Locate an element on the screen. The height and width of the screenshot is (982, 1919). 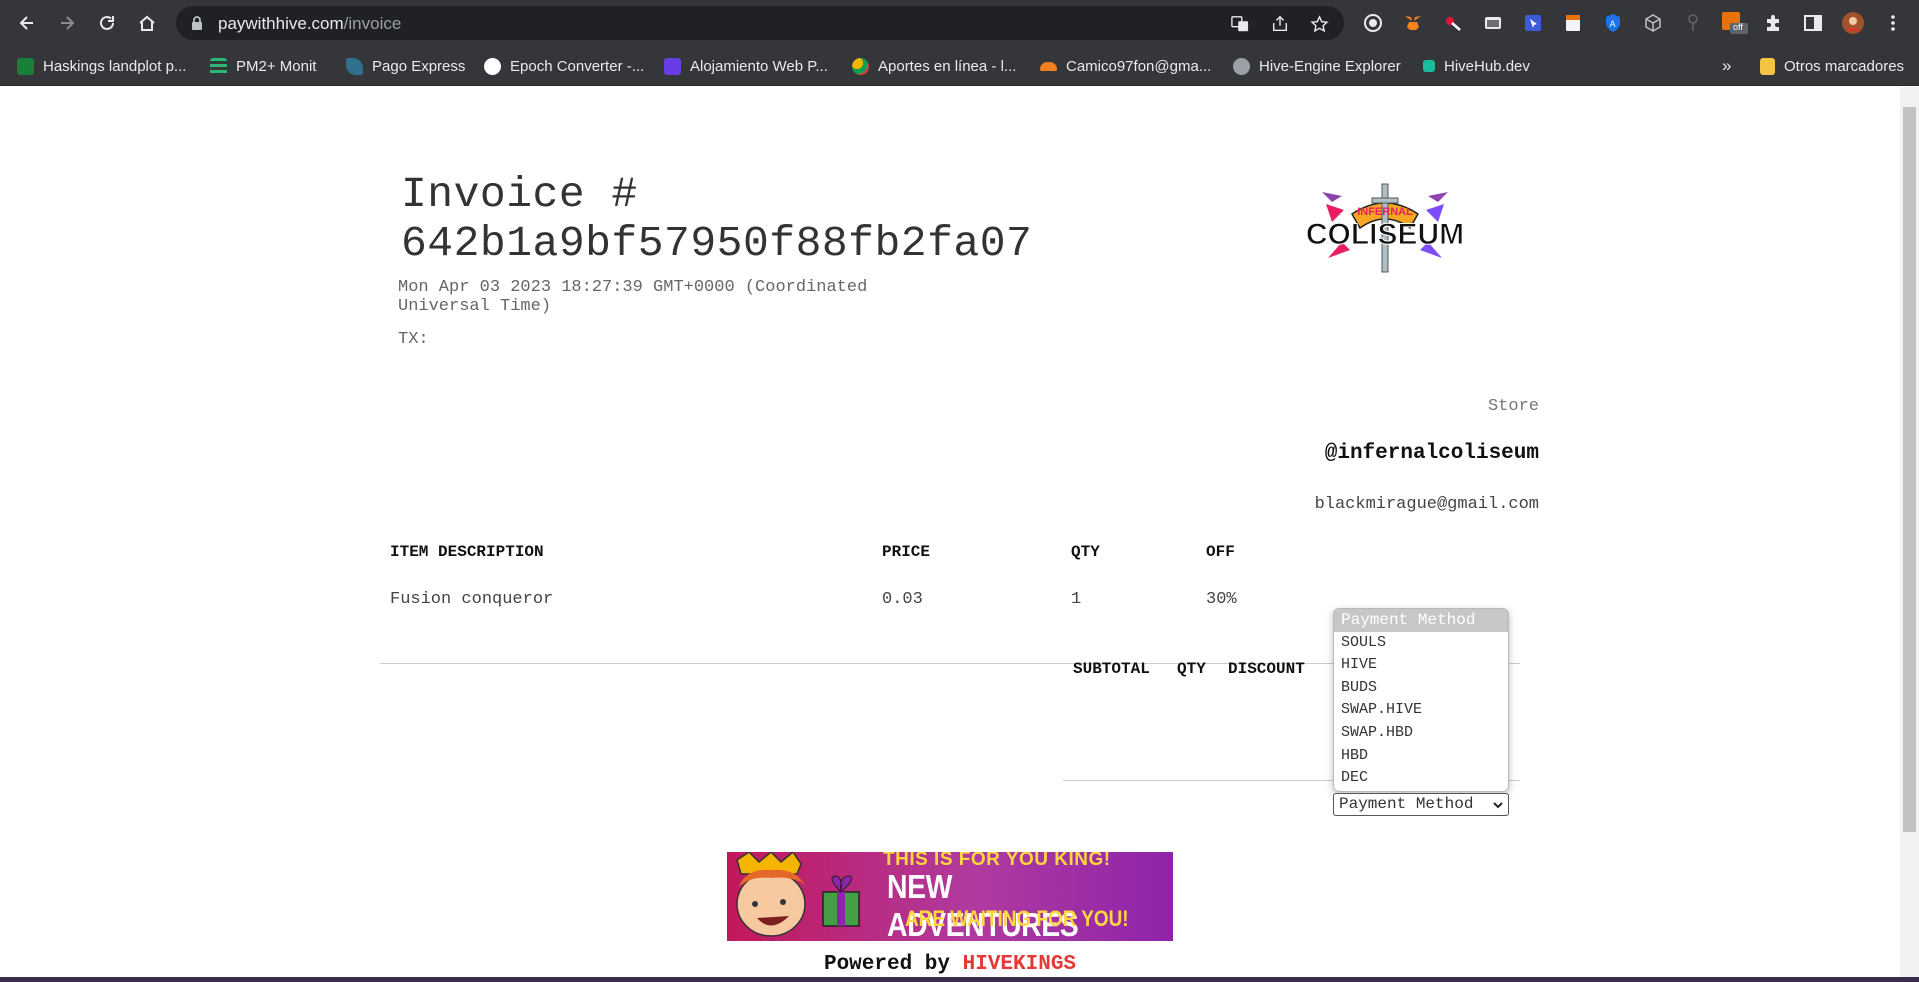
off-badge-extension-icon: off is located at coordinates (1735, 23).